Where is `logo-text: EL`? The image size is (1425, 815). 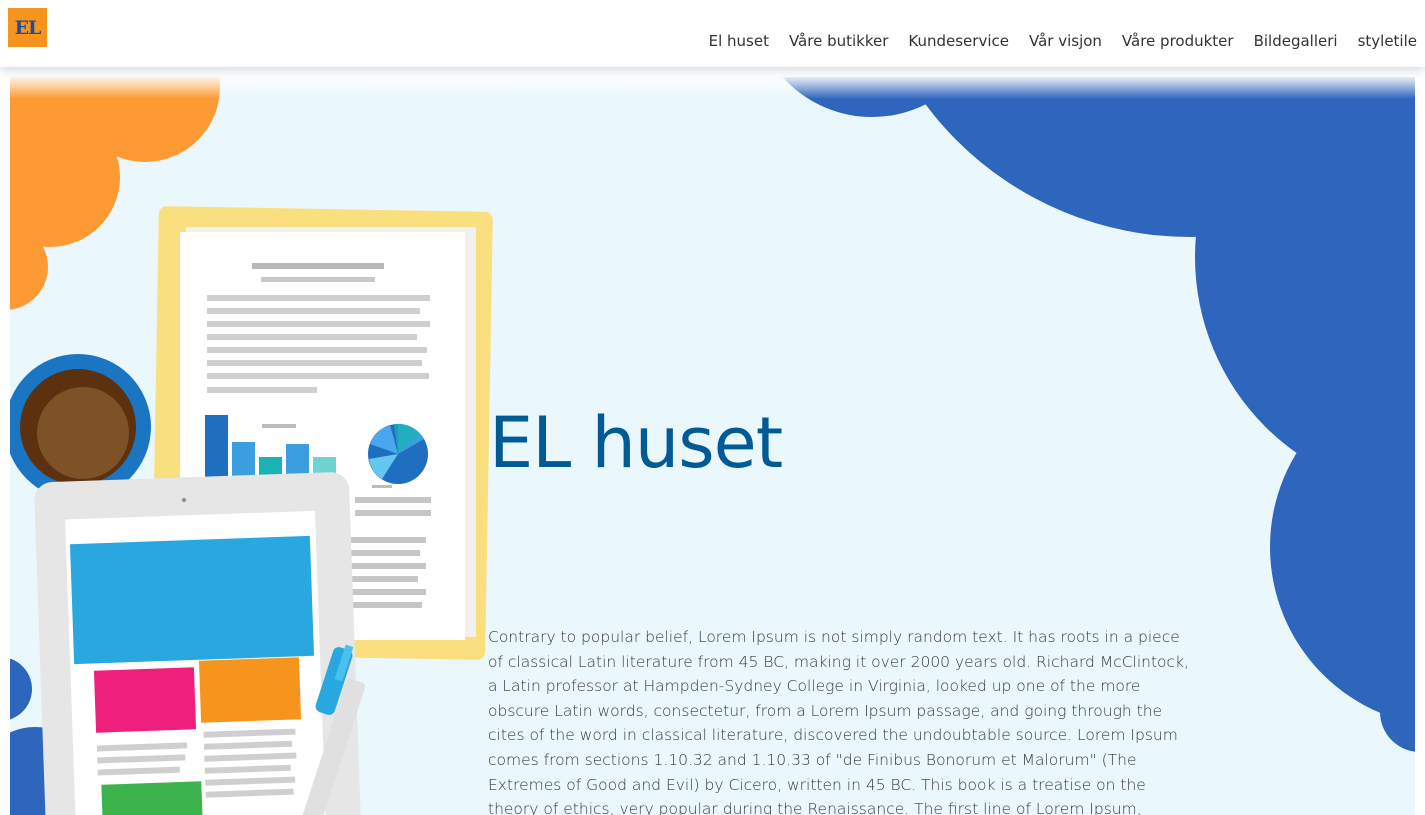 logo-text: EL is located at coordinates (28, 27).